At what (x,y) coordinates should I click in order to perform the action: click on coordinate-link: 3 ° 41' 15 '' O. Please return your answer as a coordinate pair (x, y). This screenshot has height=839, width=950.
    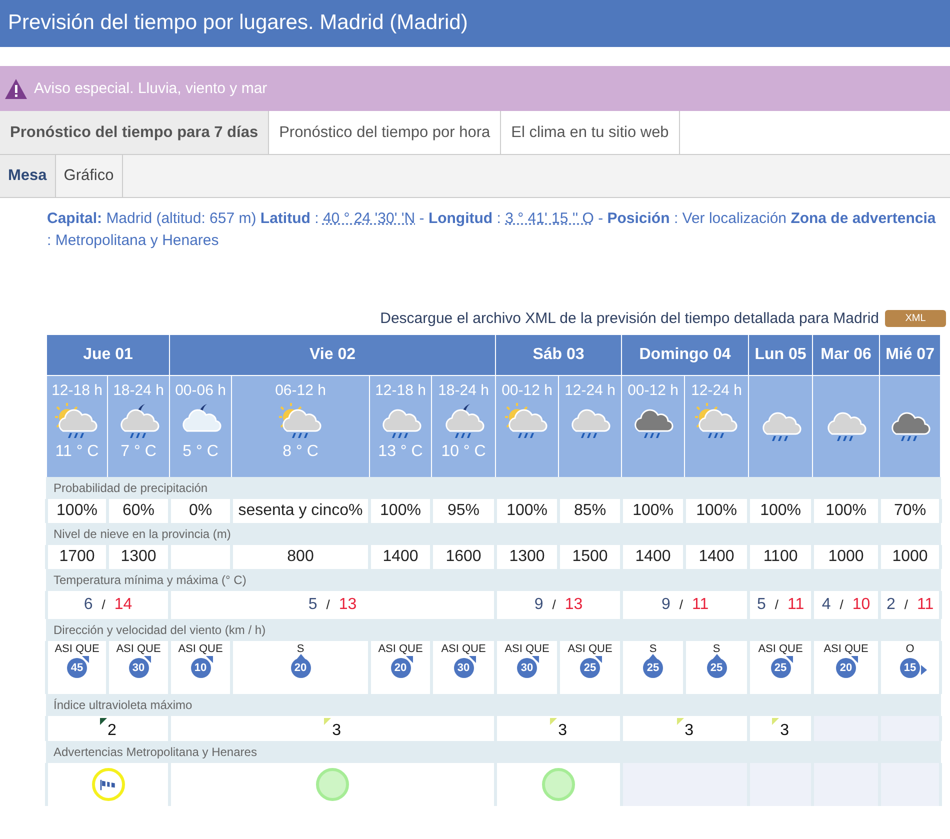
    Looking at the image, I should click on (549, 218).